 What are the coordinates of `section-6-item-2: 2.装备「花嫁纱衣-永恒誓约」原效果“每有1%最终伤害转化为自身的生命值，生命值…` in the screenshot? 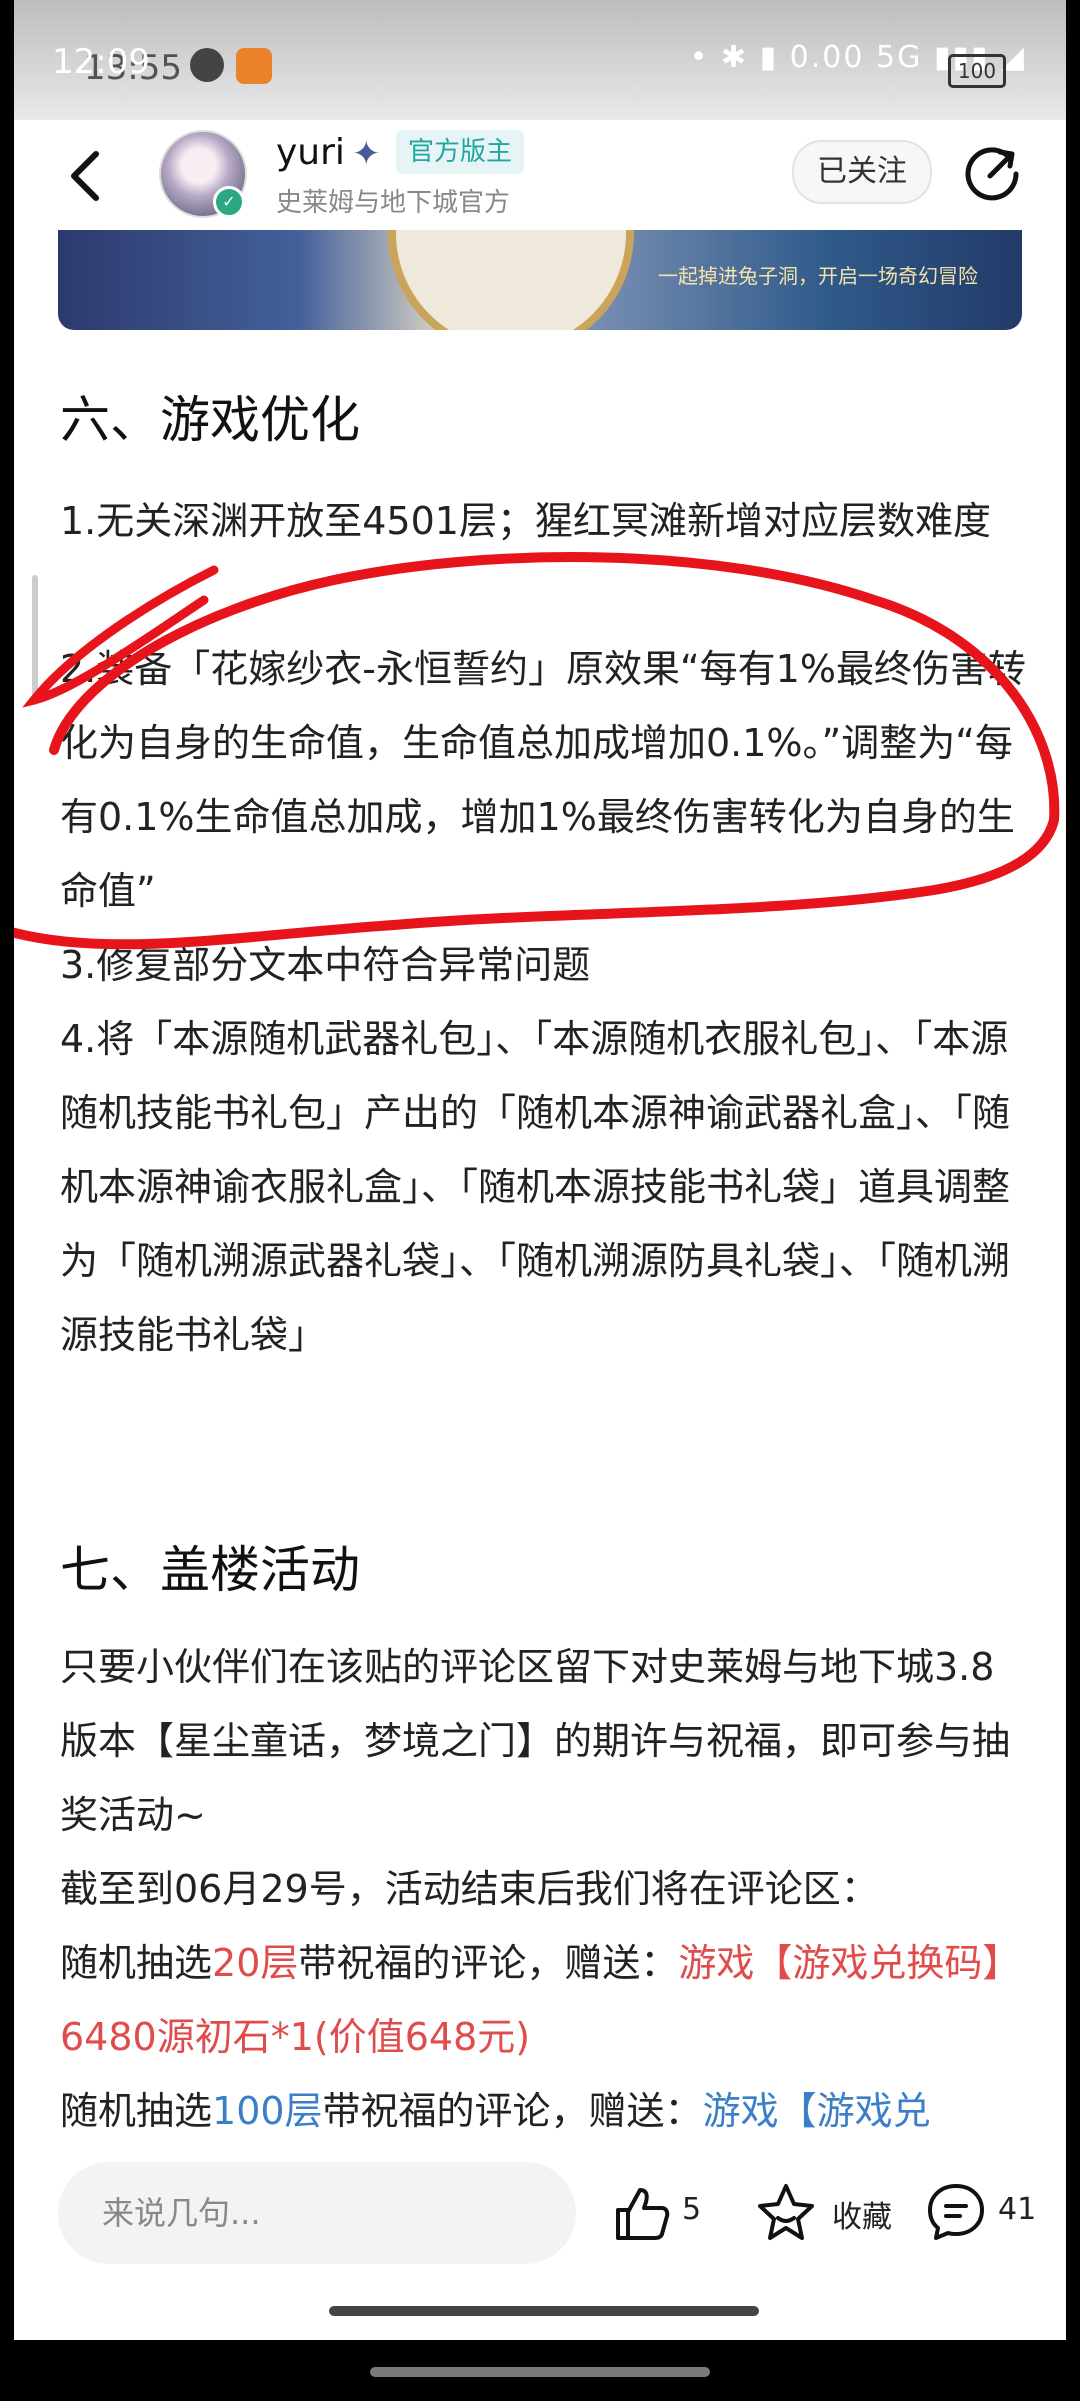 It's located at (543, 780).